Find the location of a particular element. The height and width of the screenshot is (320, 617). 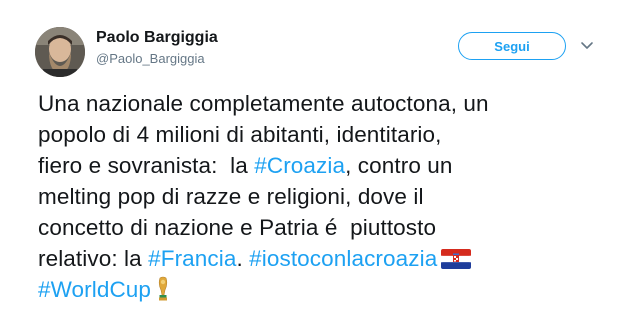

tweet-text-segment: relativo: la is located at coordinates (93, 258).